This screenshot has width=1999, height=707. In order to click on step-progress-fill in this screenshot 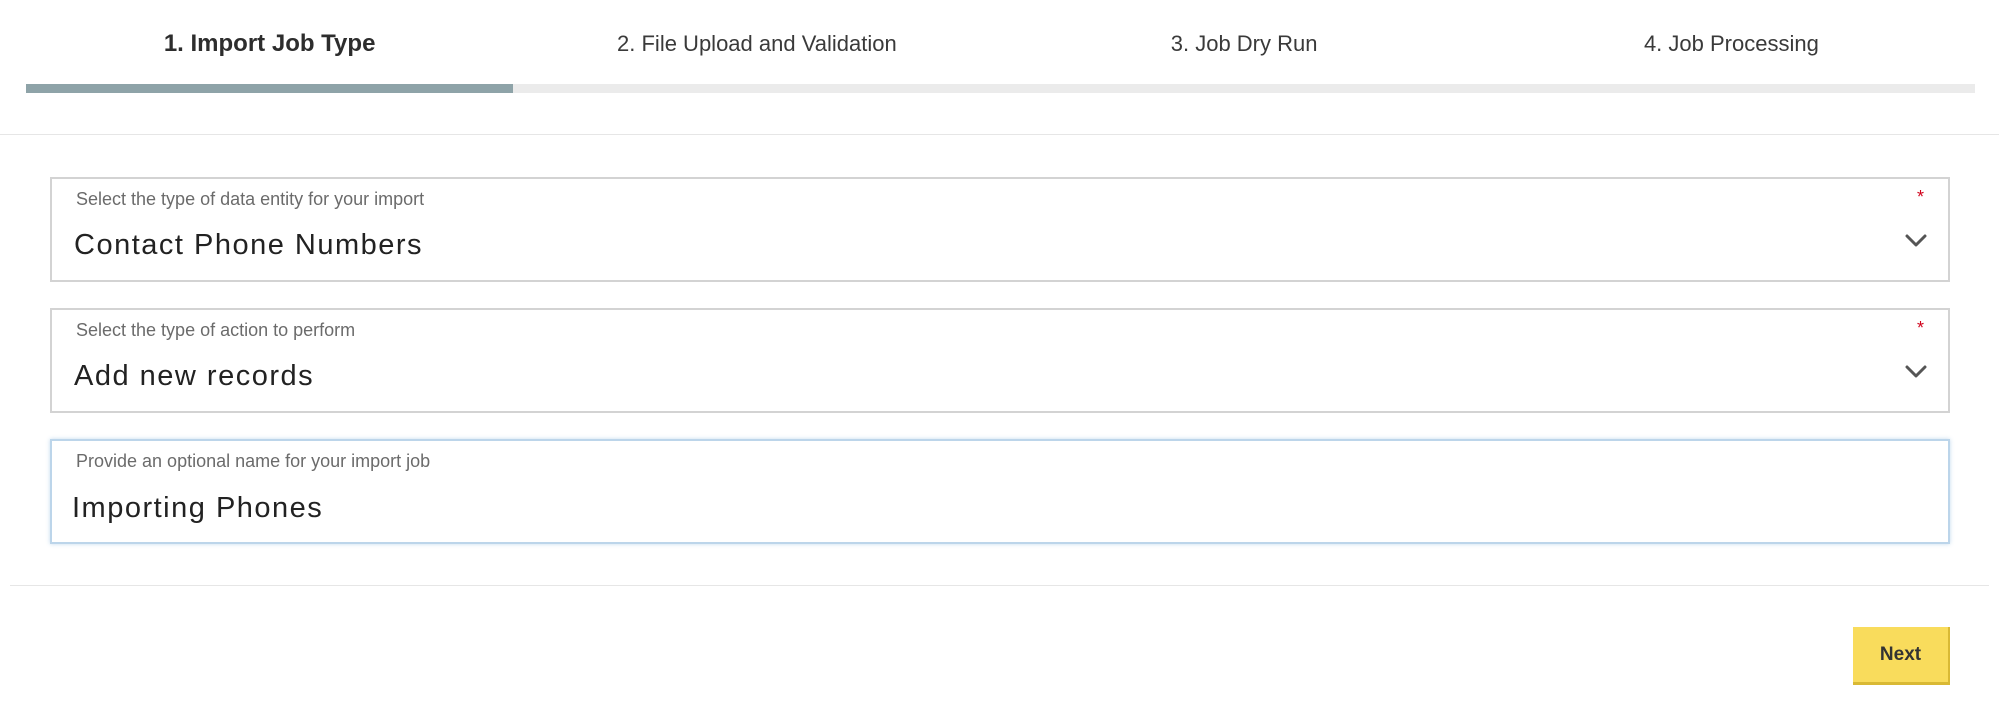, I will do `click(270, 88)`.